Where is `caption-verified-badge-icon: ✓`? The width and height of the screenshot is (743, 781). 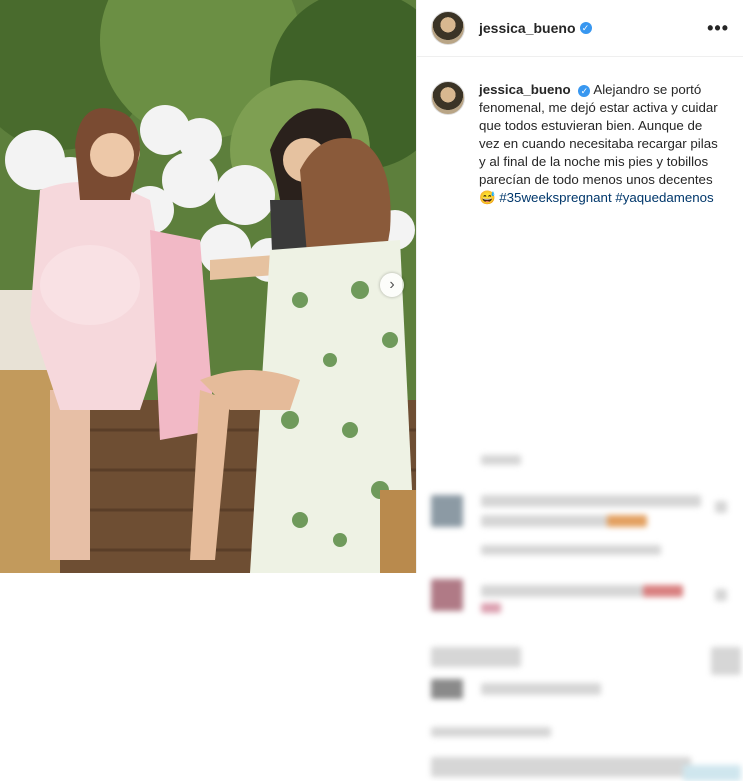 caption-verified-badge-icon: ✓ is located at coordinates (584, 91).